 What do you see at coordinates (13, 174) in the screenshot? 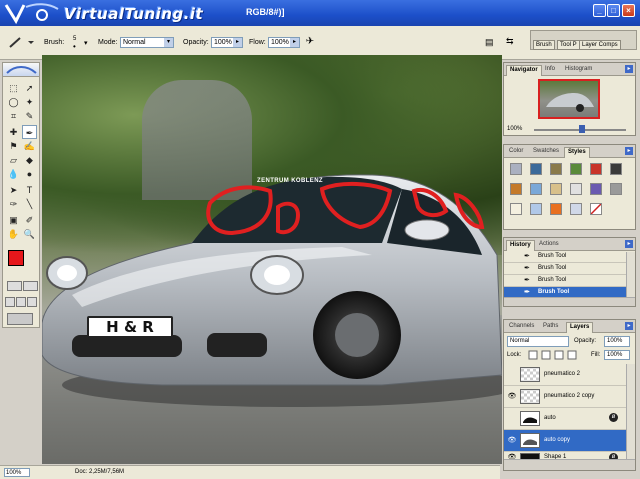
I see `blur-tool-icon: 💧` at bounding box center [13, 174].